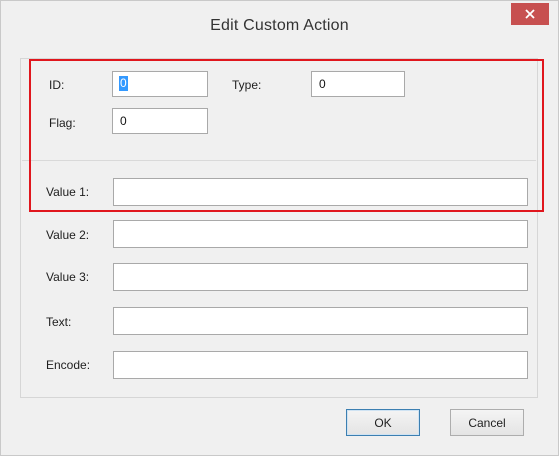 The image size is (559, 456). I want to click on text-field, so click(320, 321).